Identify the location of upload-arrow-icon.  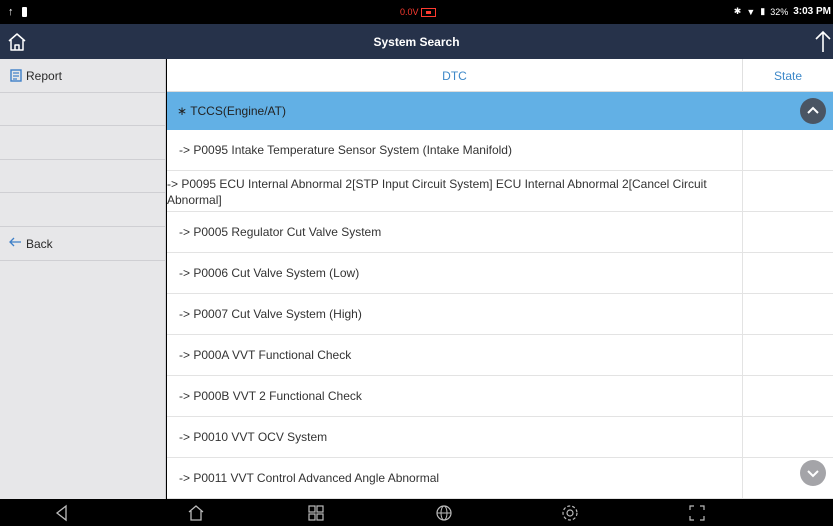
(823, 41).